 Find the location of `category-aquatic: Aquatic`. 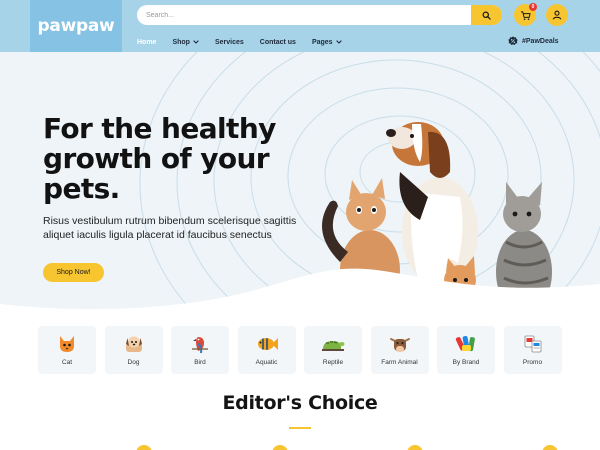

category-aquatic: Aquatic is located at coordinates (266, 350).